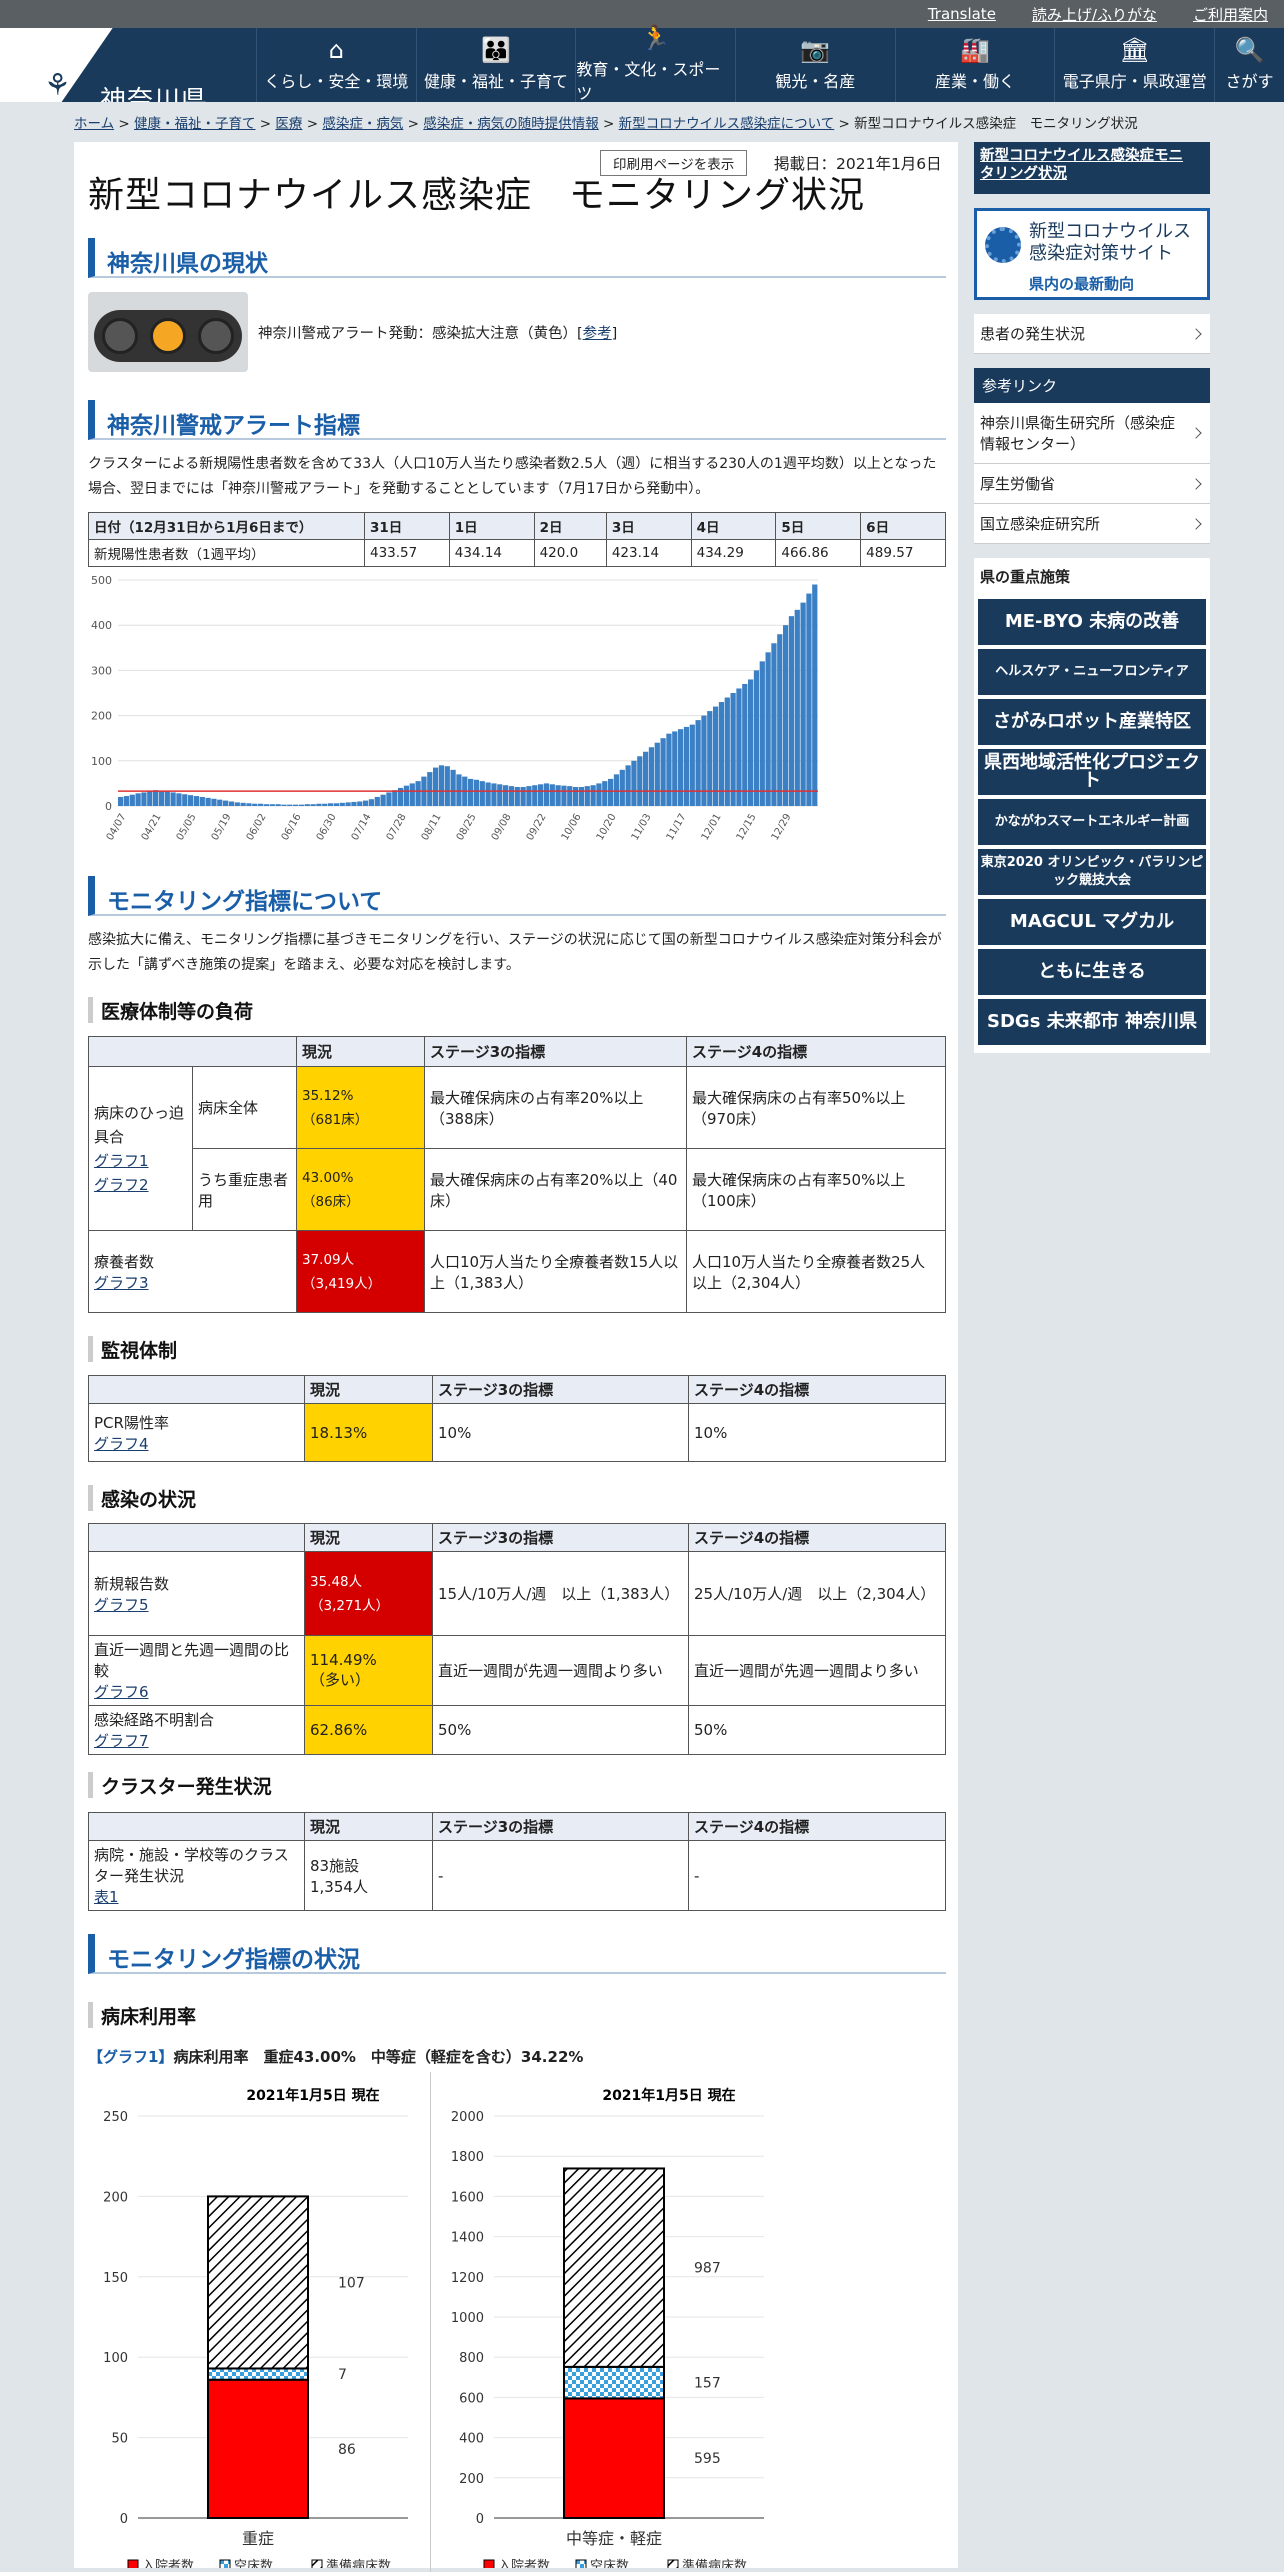 The width and height of the screenshot is (1284, 2572). I want to click on site-logo: ⚘ 神奈川県, so click(128, 65).